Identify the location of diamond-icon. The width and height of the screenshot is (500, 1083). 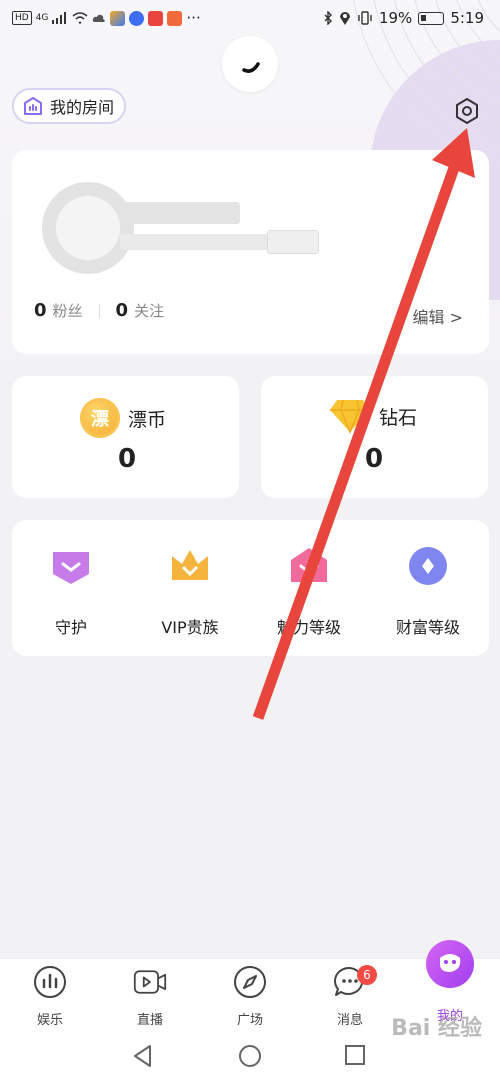
(350, 416).